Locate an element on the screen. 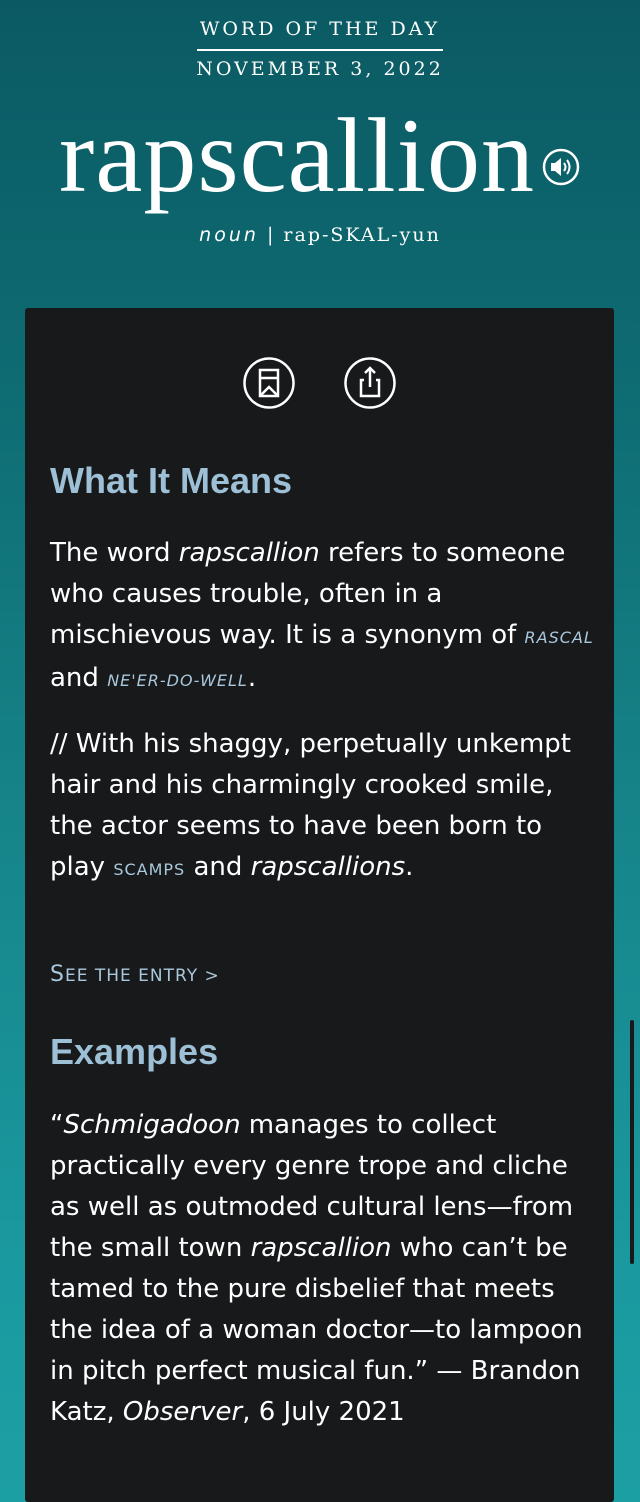  synonym-link-rascal: rascal is located at coordinates (559, 637).